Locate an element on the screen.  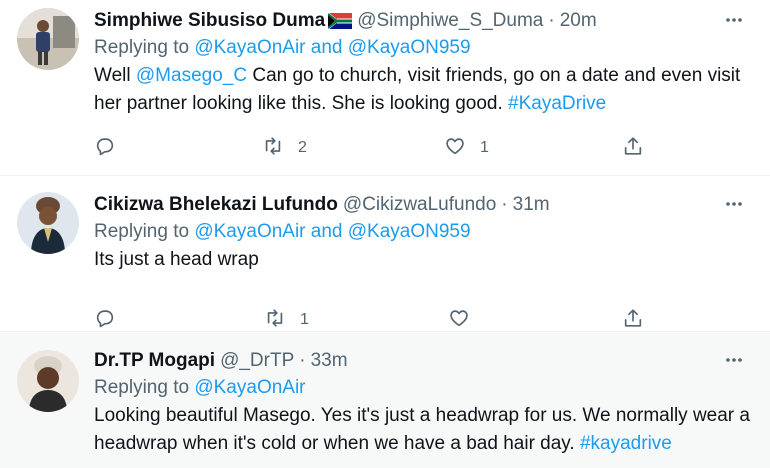
like-button is located at coordinates (459, 320).